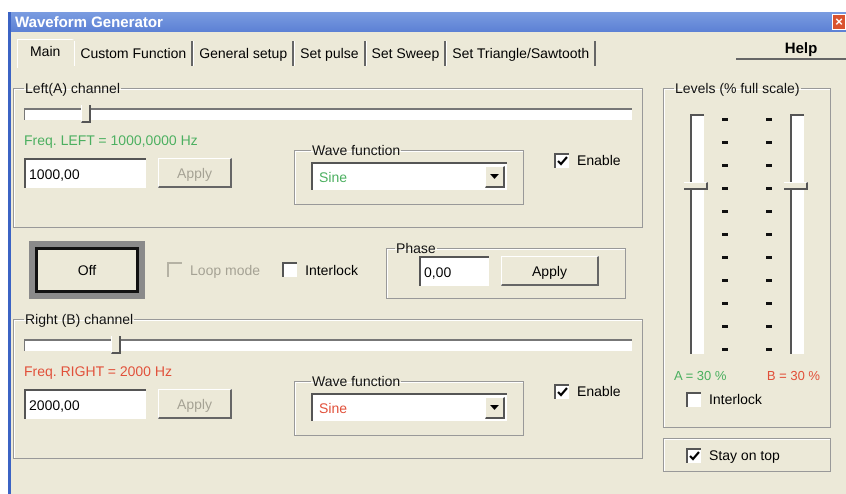  What do you see at coordinates (453, 271) in the screenshot?
I see `phase-input: 0,00` at bounding box center [453, 271].